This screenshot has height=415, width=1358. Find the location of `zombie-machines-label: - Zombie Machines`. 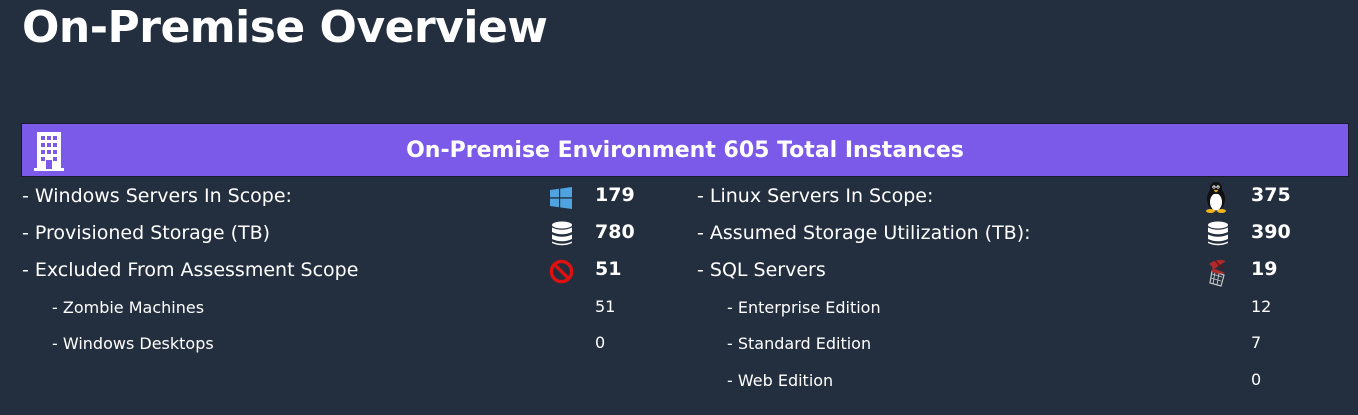

zombie-machines-label: - Zombie Machines is located at coordinates (128, 307).